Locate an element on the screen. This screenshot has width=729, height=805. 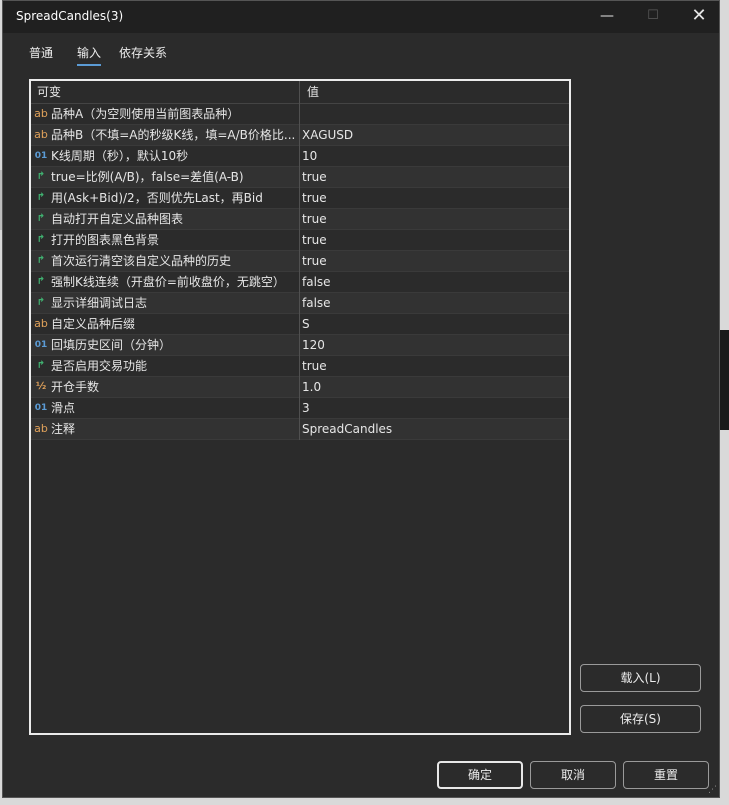
table-row: ↱ true=比例(A/B)，false=差值(A-B) true is located at coordinates (300, 177).